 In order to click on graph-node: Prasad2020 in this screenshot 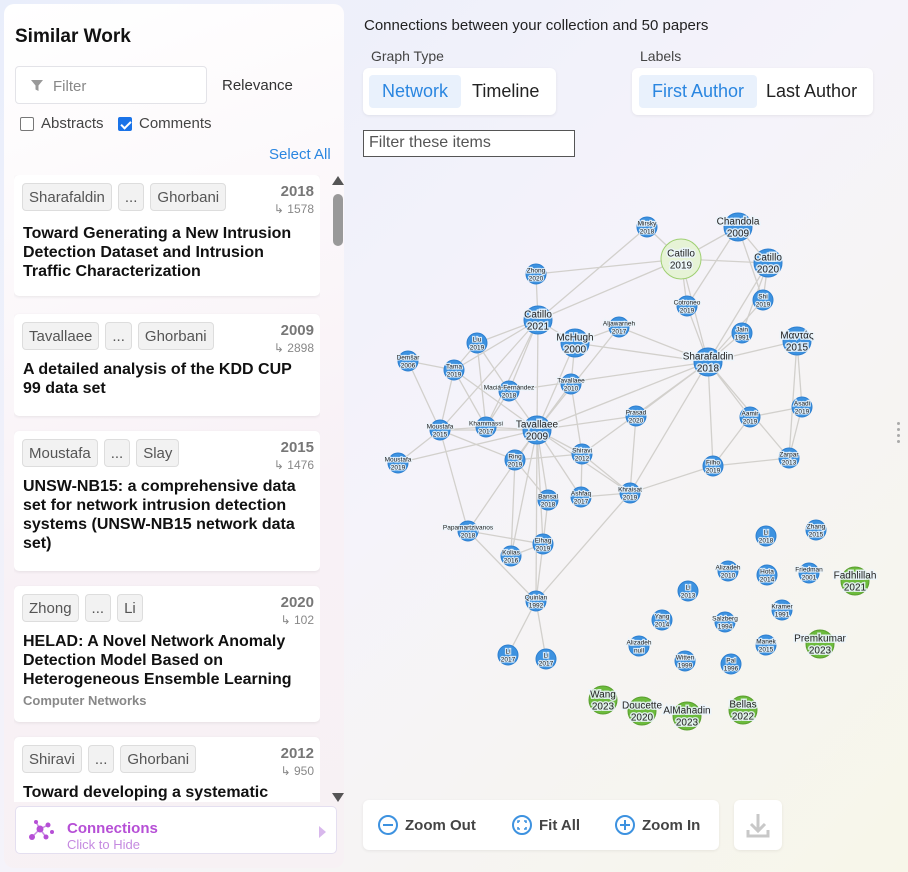, I will do `click(636, 416)`.